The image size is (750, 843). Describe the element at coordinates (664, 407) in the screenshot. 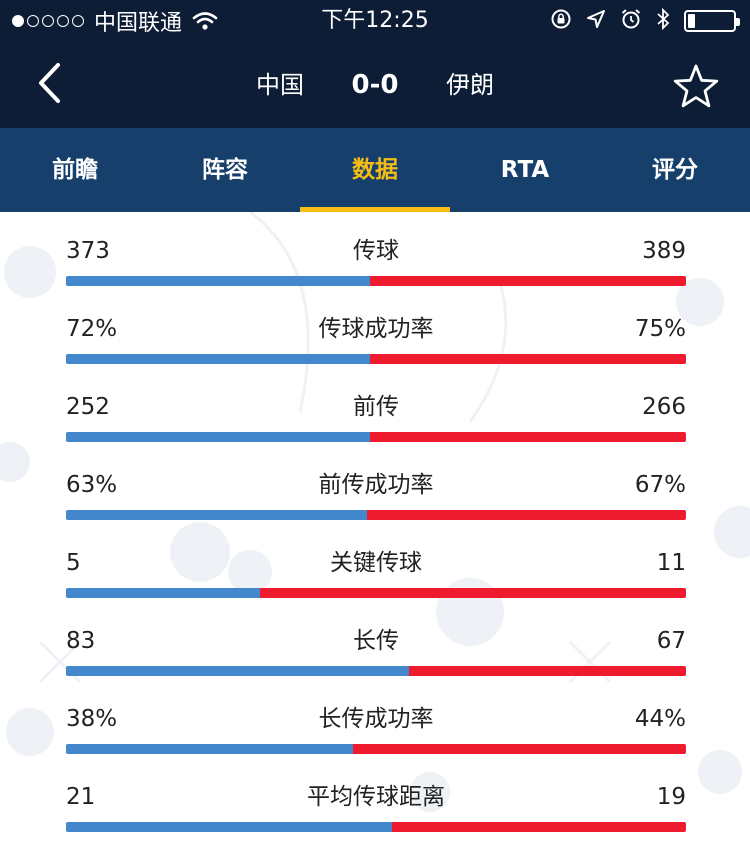

I see `away-stat-value: 266` at that location.